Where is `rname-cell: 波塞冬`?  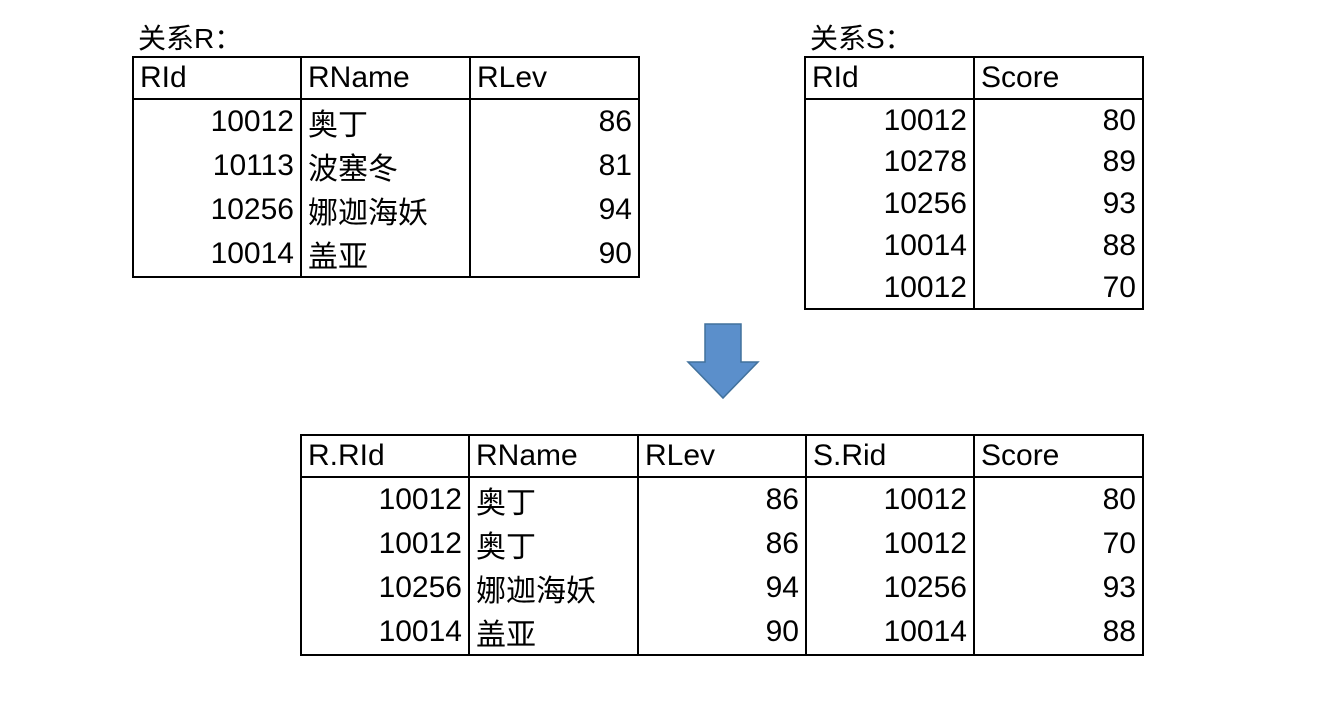
rname-cell: 波塞冬 is located at coordinates (385, 166).